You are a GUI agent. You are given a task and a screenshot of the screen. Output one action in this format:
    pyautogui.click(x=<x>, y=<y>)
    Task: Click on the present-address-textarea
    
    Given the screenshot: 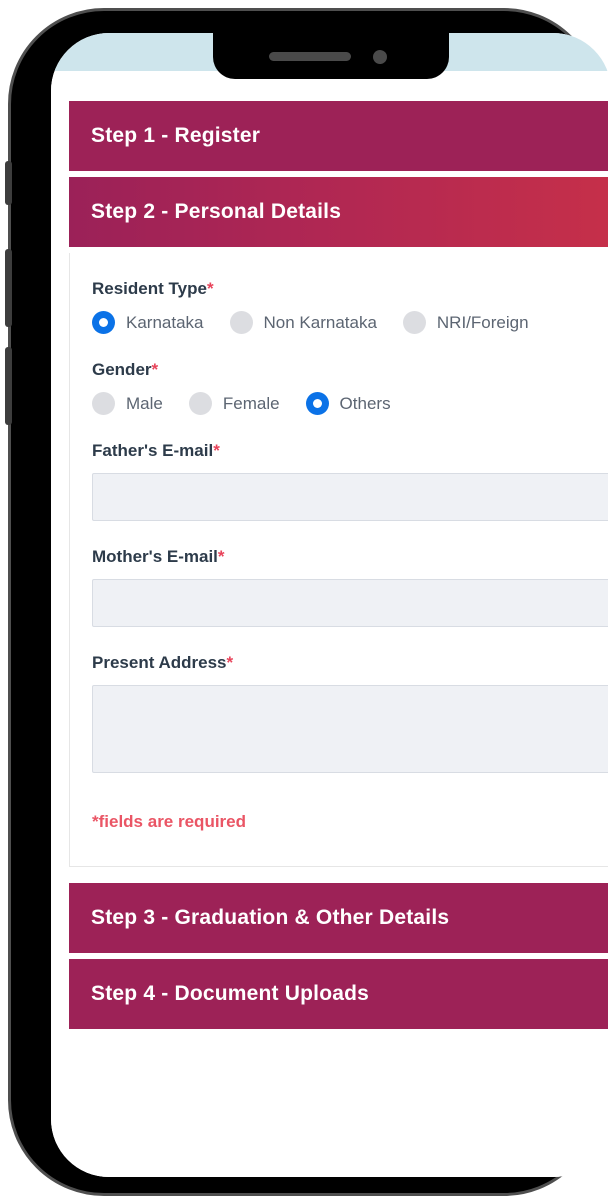 What is the action you would take?
    pyautogui.click(x=350, y=729)
    